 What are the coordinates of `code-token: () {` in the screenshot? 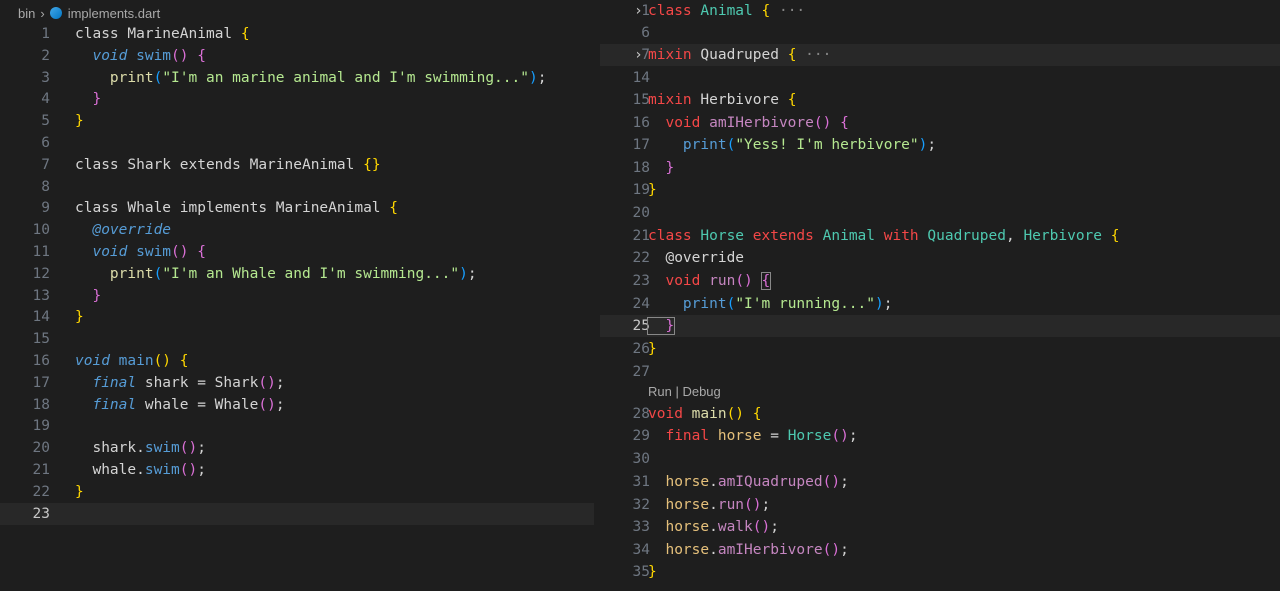 It's located at (831, 123).